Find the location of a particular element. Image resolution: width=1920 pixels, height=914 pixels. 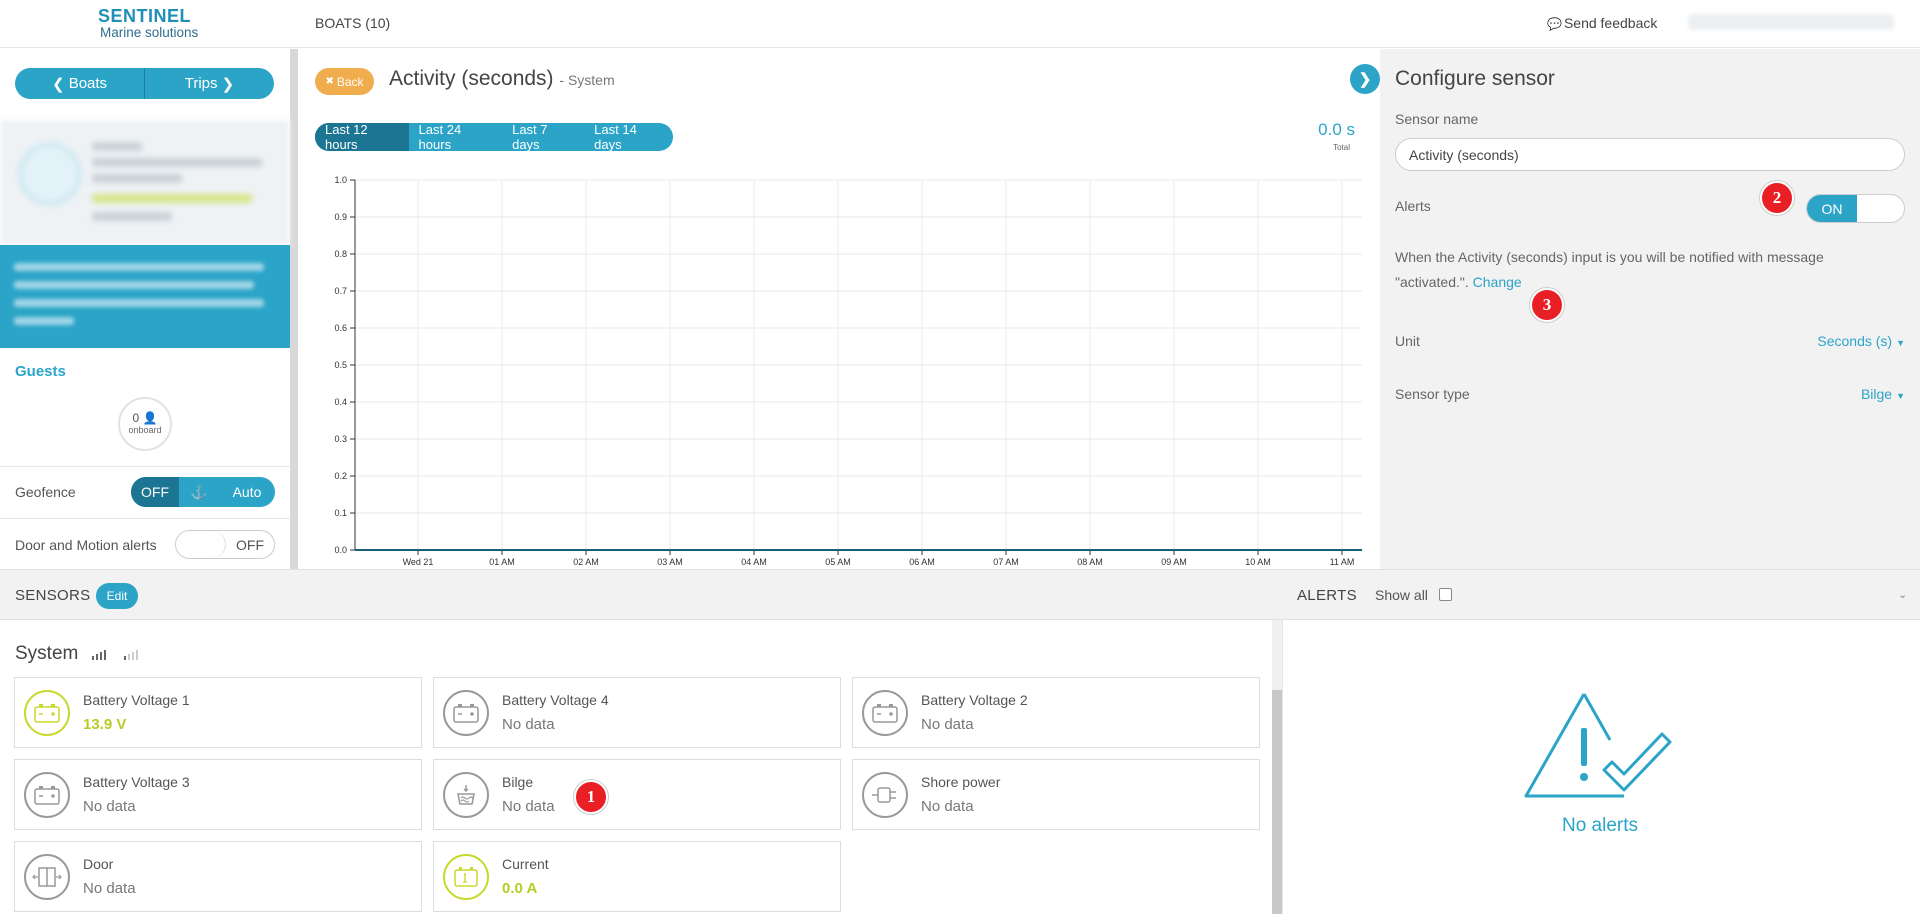

sensor-group-title: System is located at coordinates (47, 653).